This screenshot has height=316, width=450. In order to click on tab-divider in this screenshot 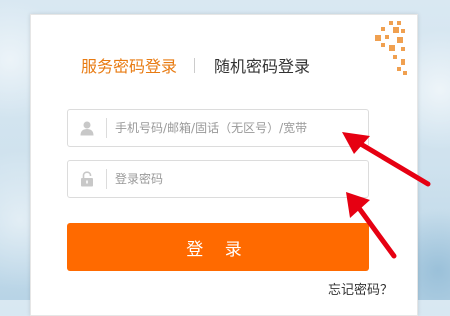, I will do `click(195, 65)`.